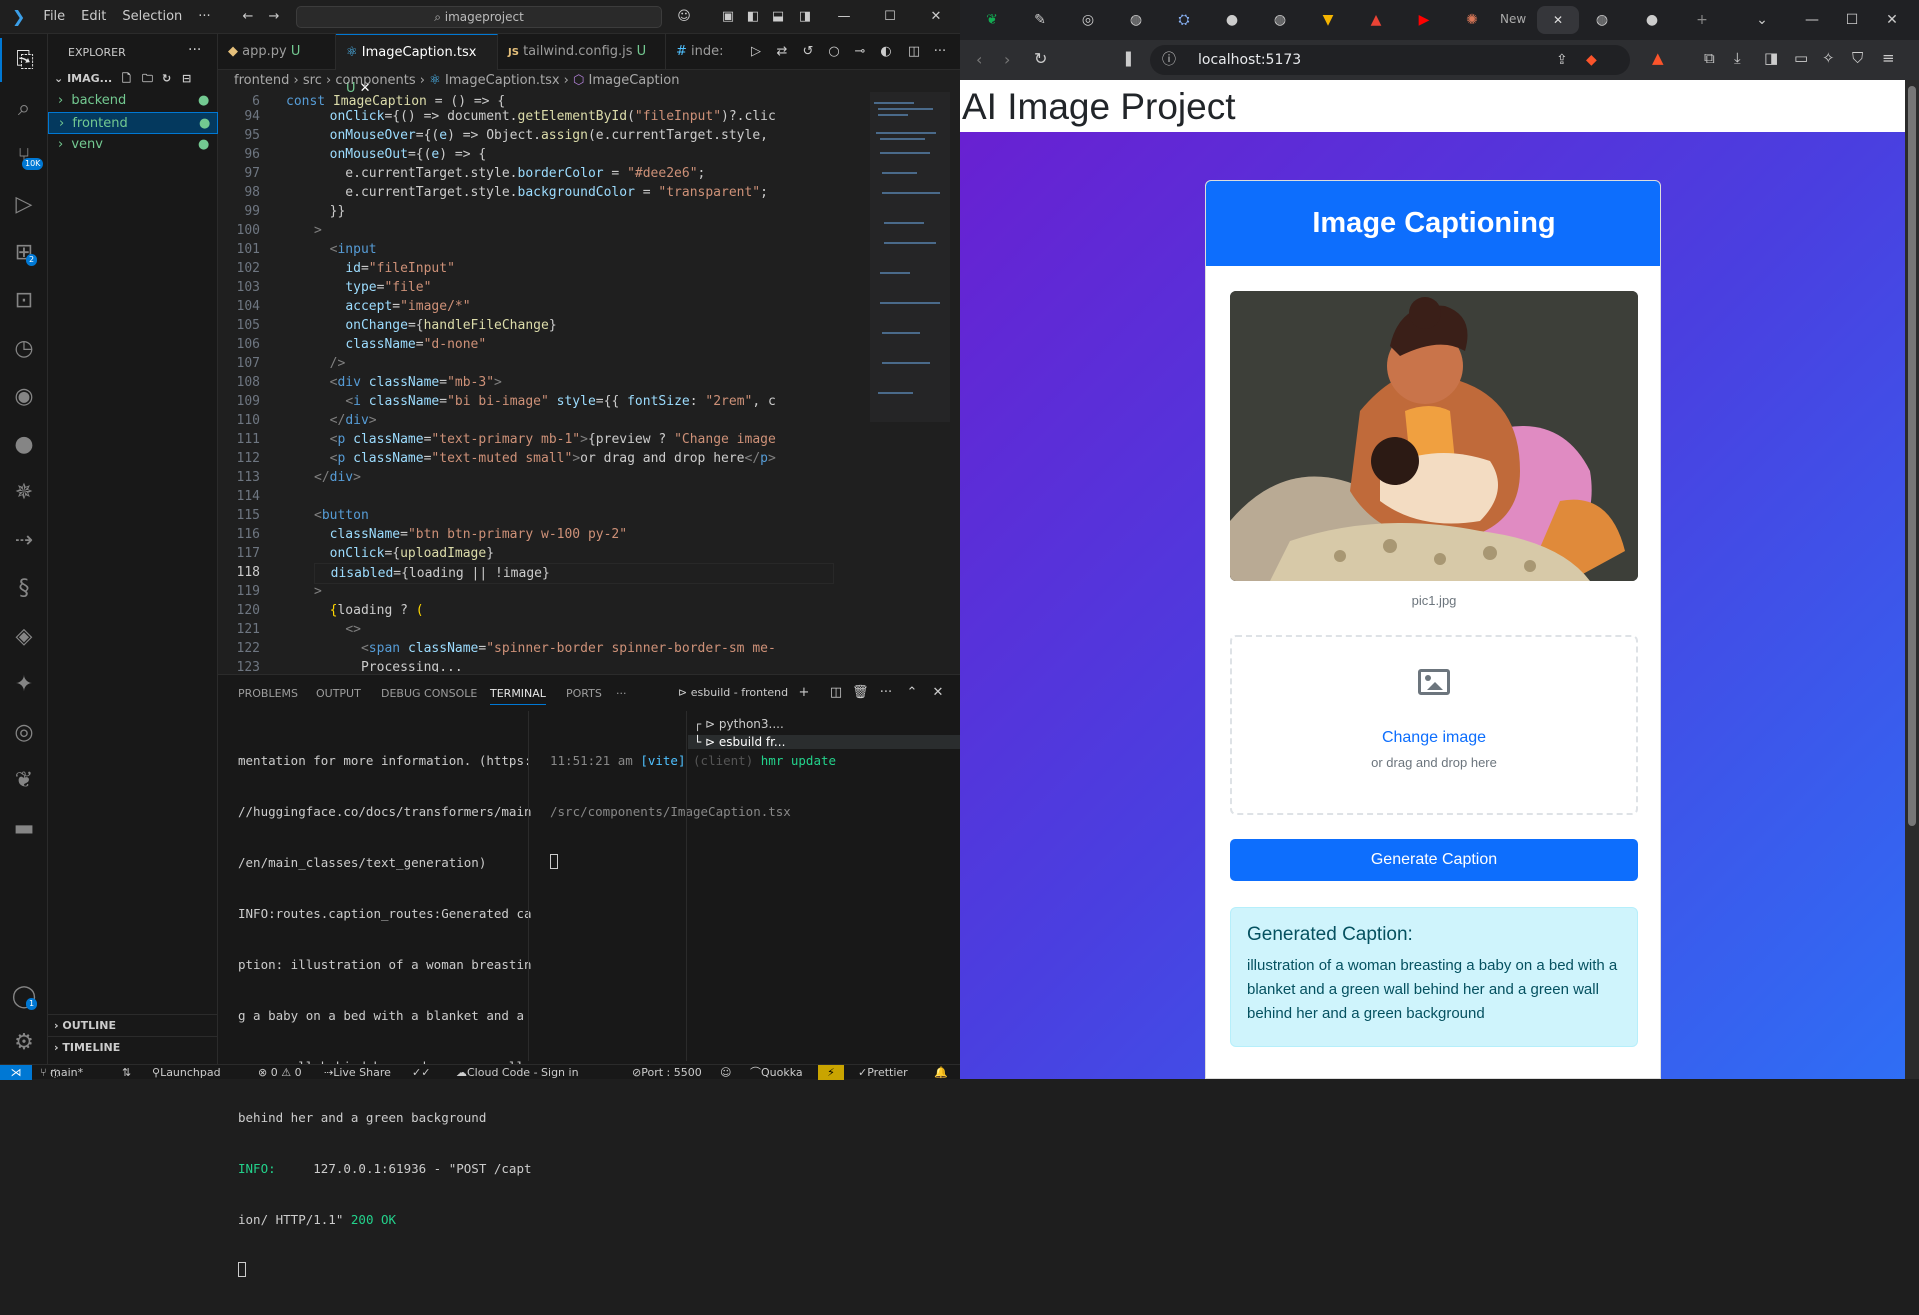  I want to click on toggle-secondary-sidebar-icon: ◨, so click(805, 17).